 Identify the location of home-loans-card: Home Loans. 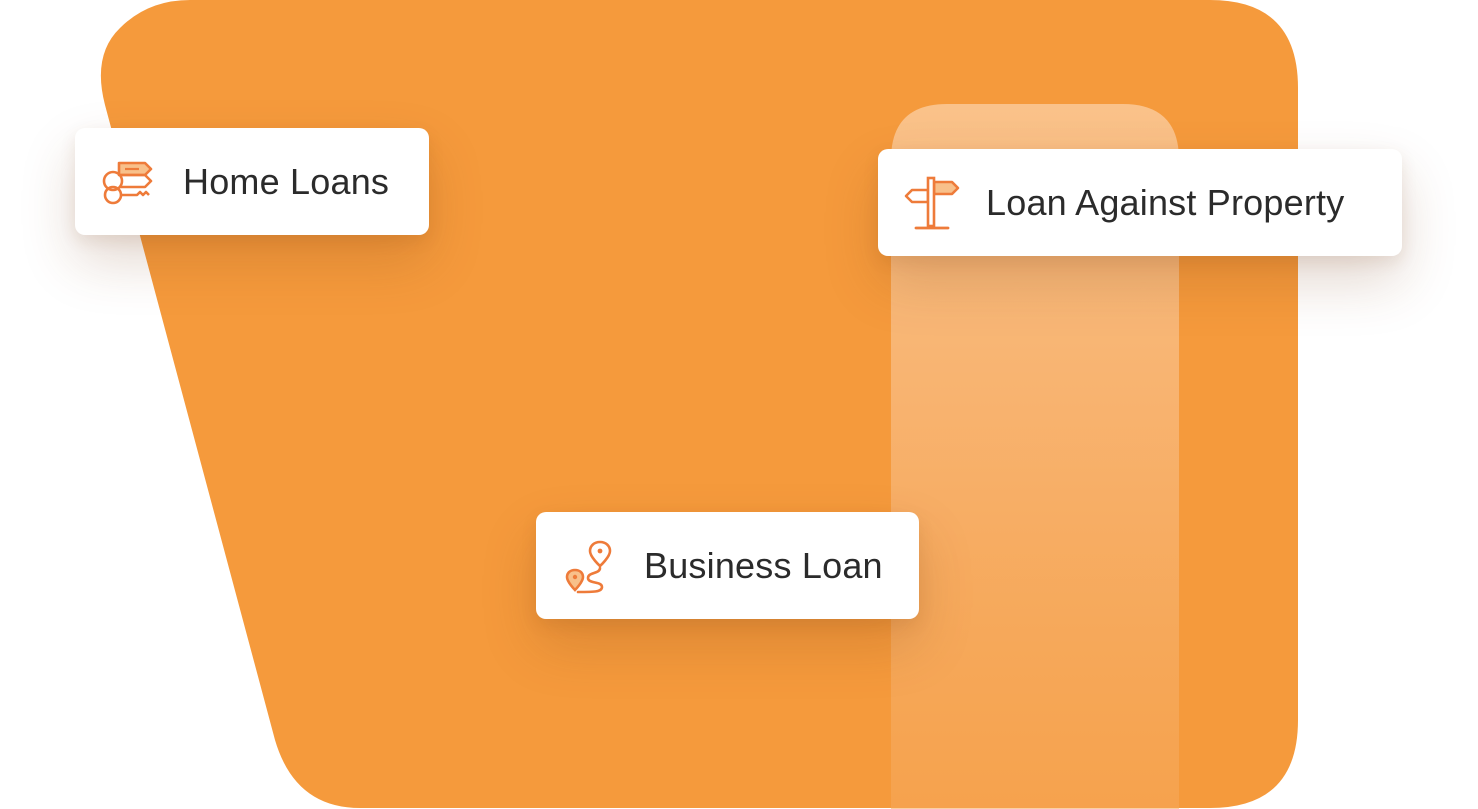
(252, 181).